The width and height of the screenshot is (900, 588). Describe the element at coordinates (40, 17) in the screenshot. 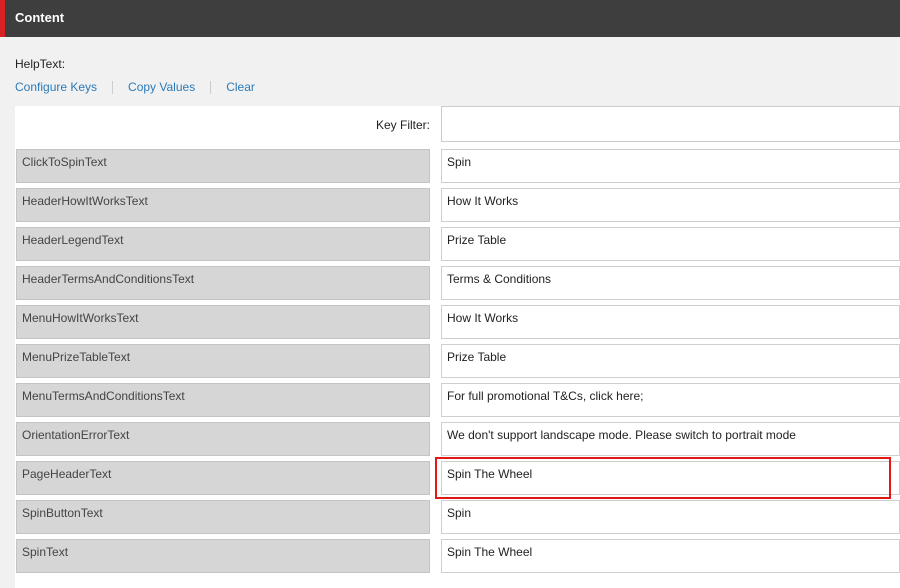

I see `section-title: Content` at that location.